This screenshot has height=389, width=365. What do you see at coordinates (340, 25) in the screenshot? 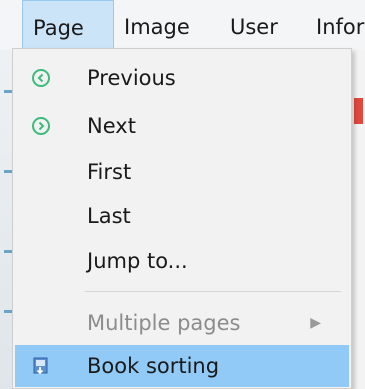
I see `menu-information: Infor` at bounding box center [340, 25].